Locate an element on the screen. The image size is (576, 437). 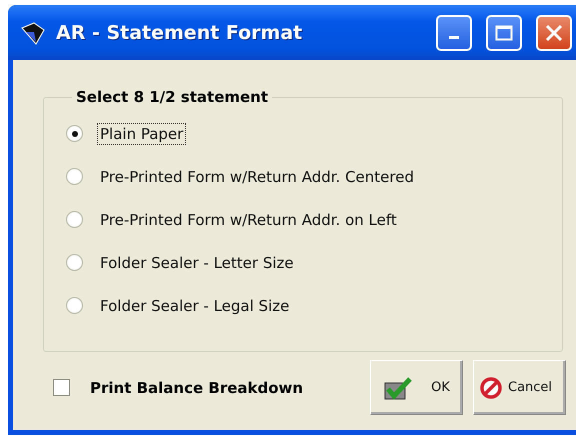
radio-label: Folder Sealer - Letter Size is located at coordinates (197, 263).